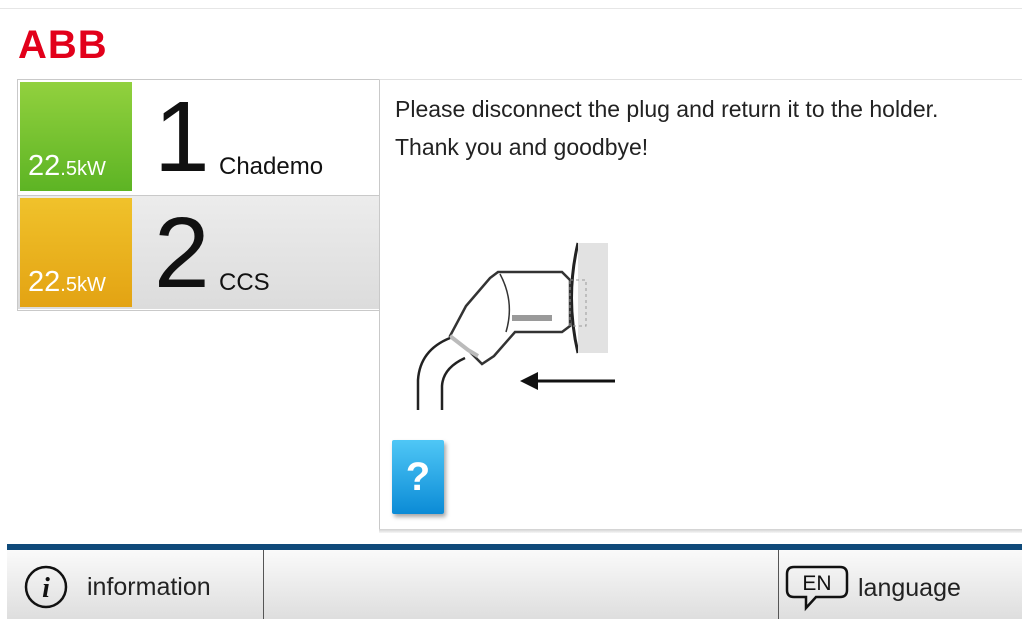 This screenshot has width=1022, height=619. What do you see at coordinates (909, 588) in the screenshot?
I see `language-label: language` at bounding box center [909, 588].